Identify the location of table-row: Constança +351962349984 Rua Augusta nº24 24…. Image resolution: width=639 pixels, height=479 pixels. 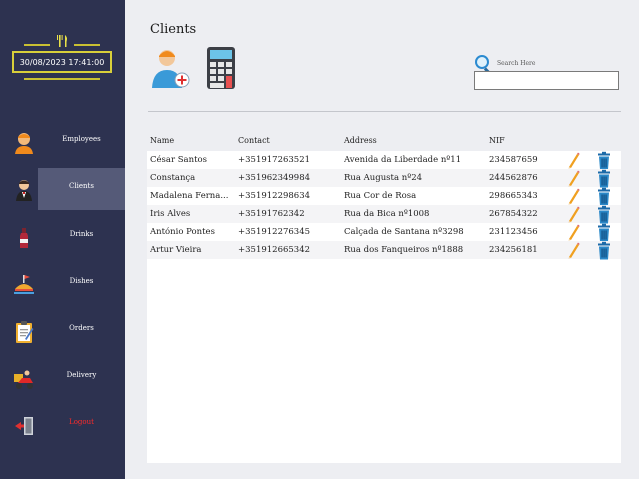
(384, 178).